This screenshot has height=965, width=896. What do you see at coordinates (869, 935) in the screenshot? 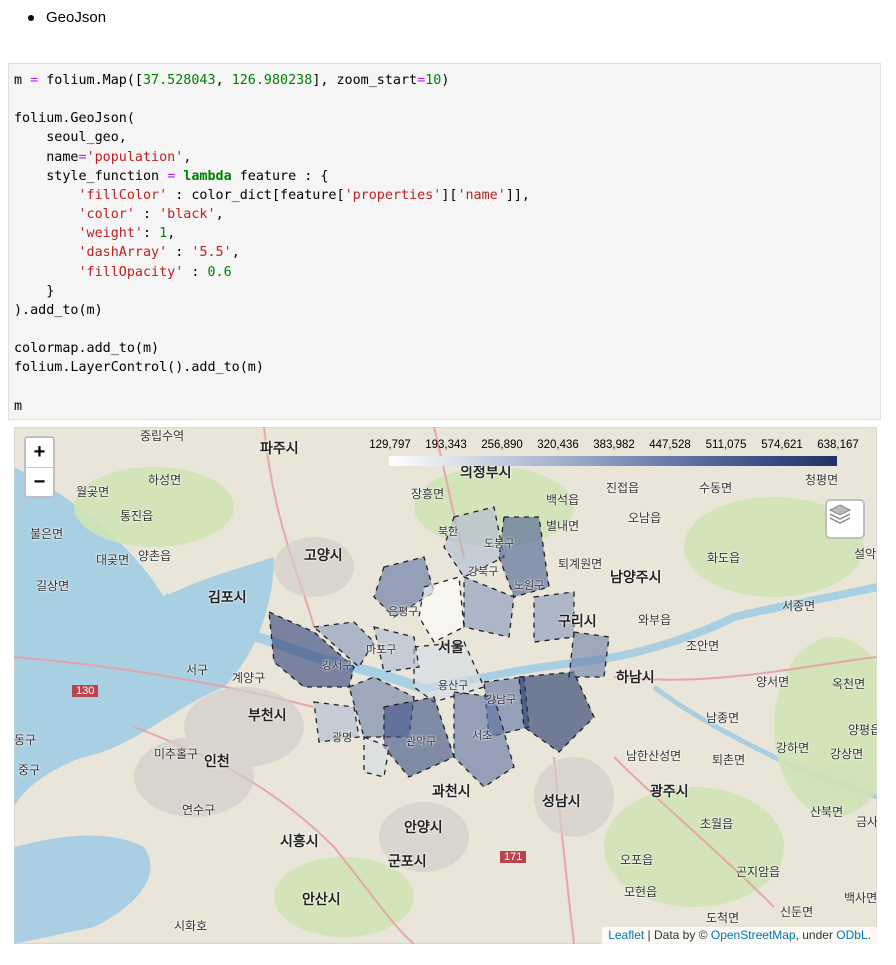
I see `attribution-text: .` at bounding box center [869, 935].